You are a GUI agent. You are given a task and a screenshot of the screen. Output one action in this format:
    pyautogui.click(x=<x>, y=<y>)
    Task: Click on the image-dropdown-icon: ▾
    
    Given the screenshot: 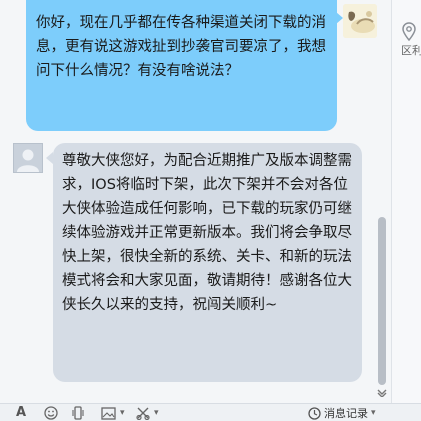 What is the action you would take?
    pyautogui.click(x=122, y=413)
    